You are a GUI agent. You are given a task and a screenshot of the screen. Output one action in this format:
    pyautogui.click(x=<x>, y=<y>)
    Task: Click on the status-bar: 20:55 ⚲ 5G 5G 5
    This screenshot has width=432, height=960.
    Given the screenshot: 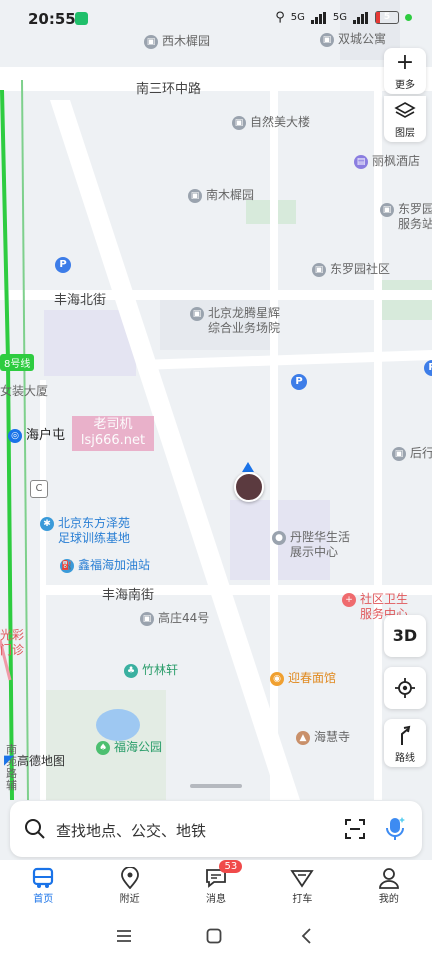 What is the action you would take?
    pyautogui.click(x=216, y=19)
    